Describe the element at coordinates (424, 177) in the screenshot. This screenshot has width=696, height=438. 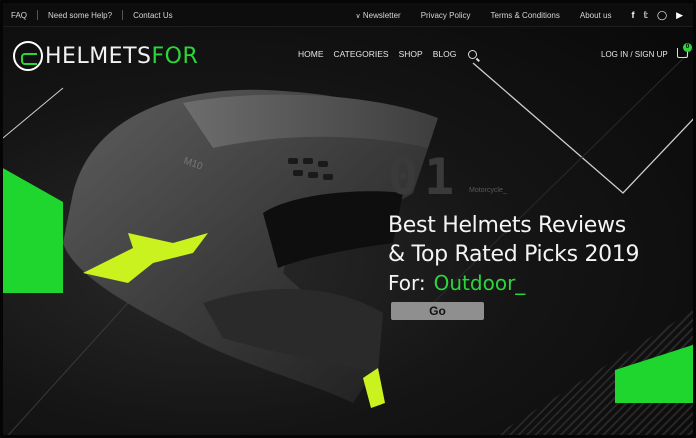
I see `slide-number: 01` at that location.